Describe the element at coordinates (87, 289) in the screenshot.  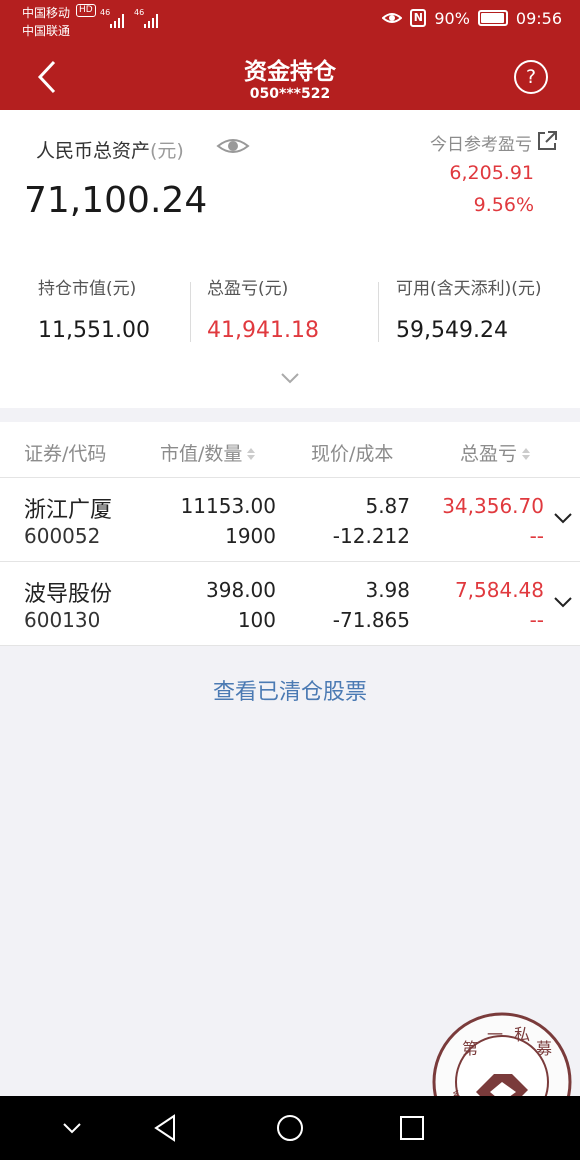
I see `market-value-label: 持仓市值(元)` at that location.